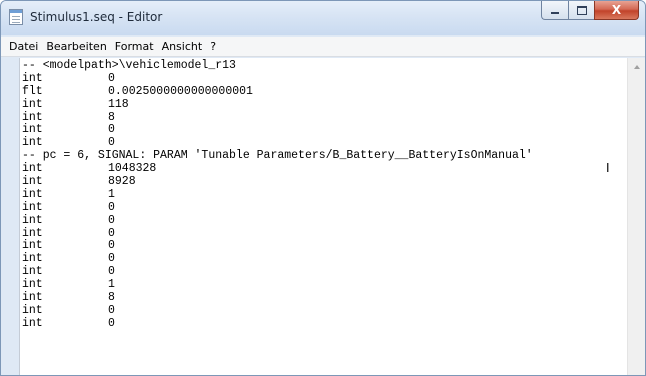  What do you see at coordinates (180, 91) in the screenshot?
I see `value-text: 0.0025000000000000001` at bounding box center [180, 91].